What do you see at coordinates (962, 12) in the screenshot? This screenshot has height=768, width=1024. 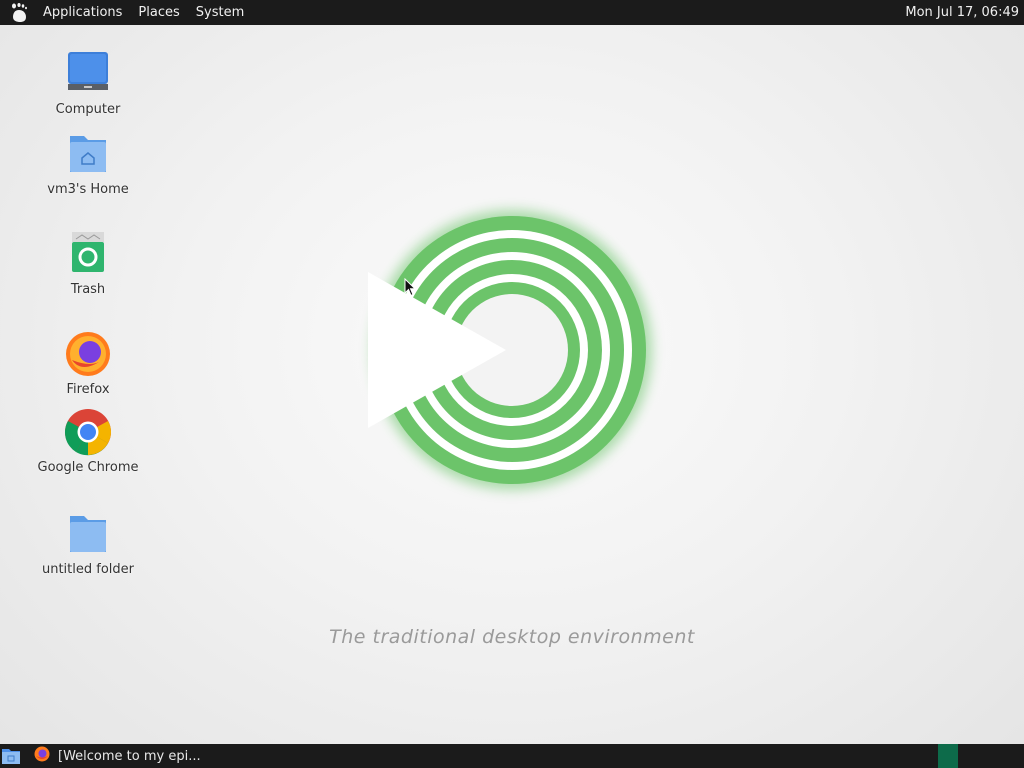 I see `clock: Mon Jul 17, 06:49` at bounding box center [962, 12].